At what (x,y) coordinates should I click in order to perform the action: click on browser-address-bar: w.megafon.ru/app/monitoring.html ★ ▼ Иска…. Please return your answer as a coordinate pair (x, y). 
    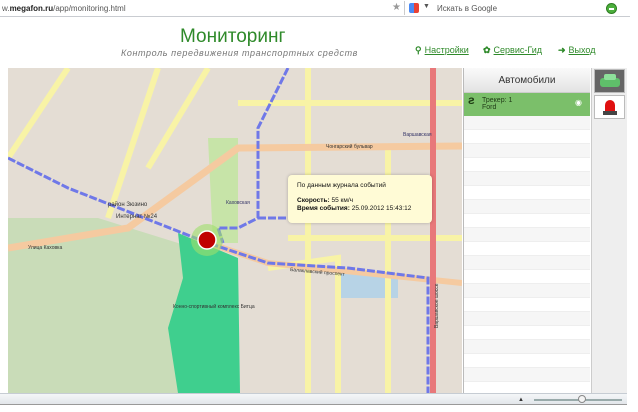
    Looking at the image, I should click on (315, 8).